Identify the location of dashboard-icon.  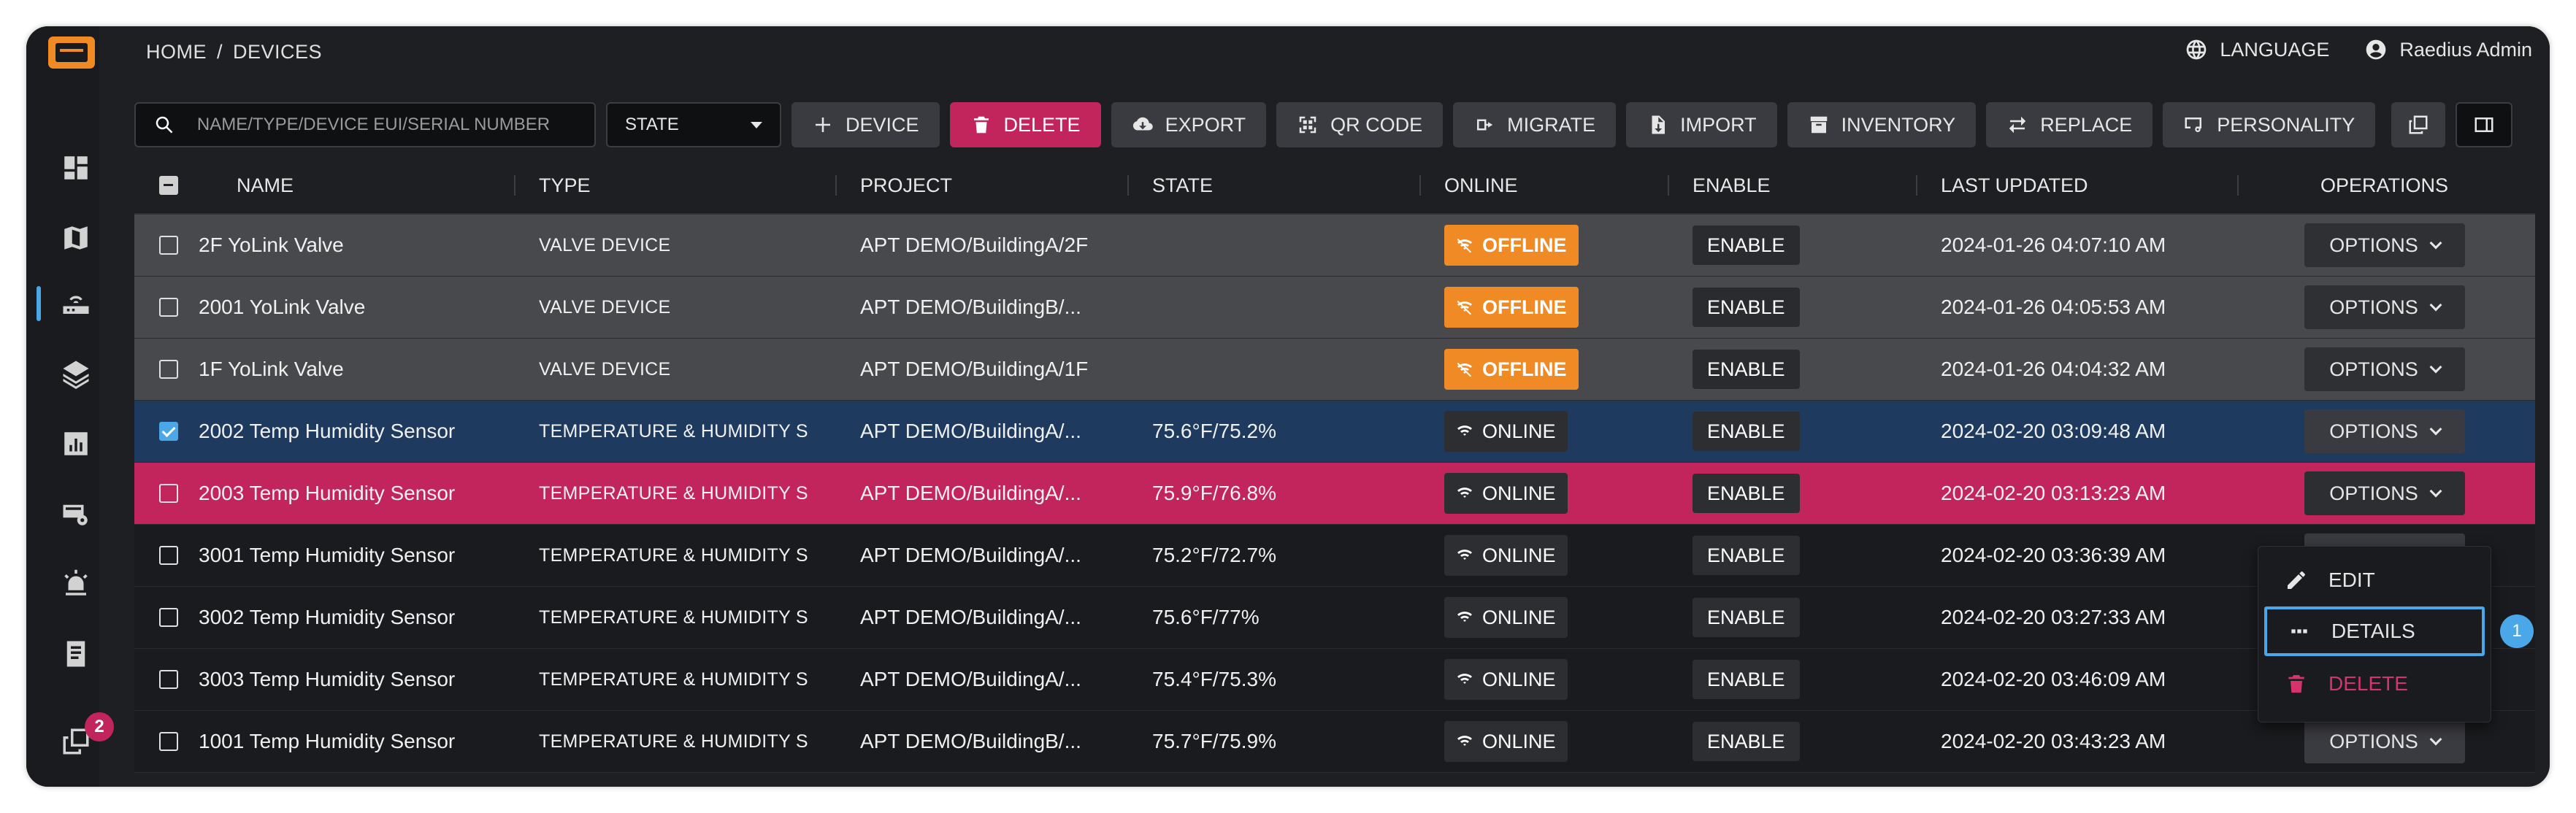
(75, 167).